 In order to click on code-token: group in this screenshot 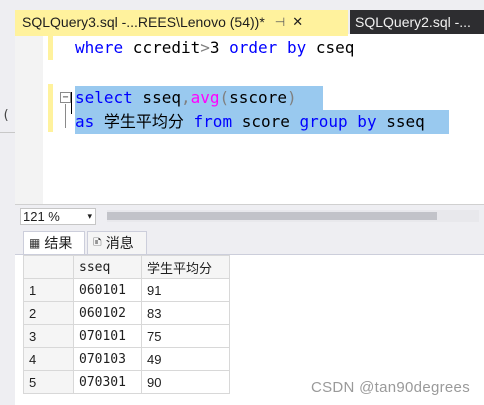, I will do `click(318, 121)`.